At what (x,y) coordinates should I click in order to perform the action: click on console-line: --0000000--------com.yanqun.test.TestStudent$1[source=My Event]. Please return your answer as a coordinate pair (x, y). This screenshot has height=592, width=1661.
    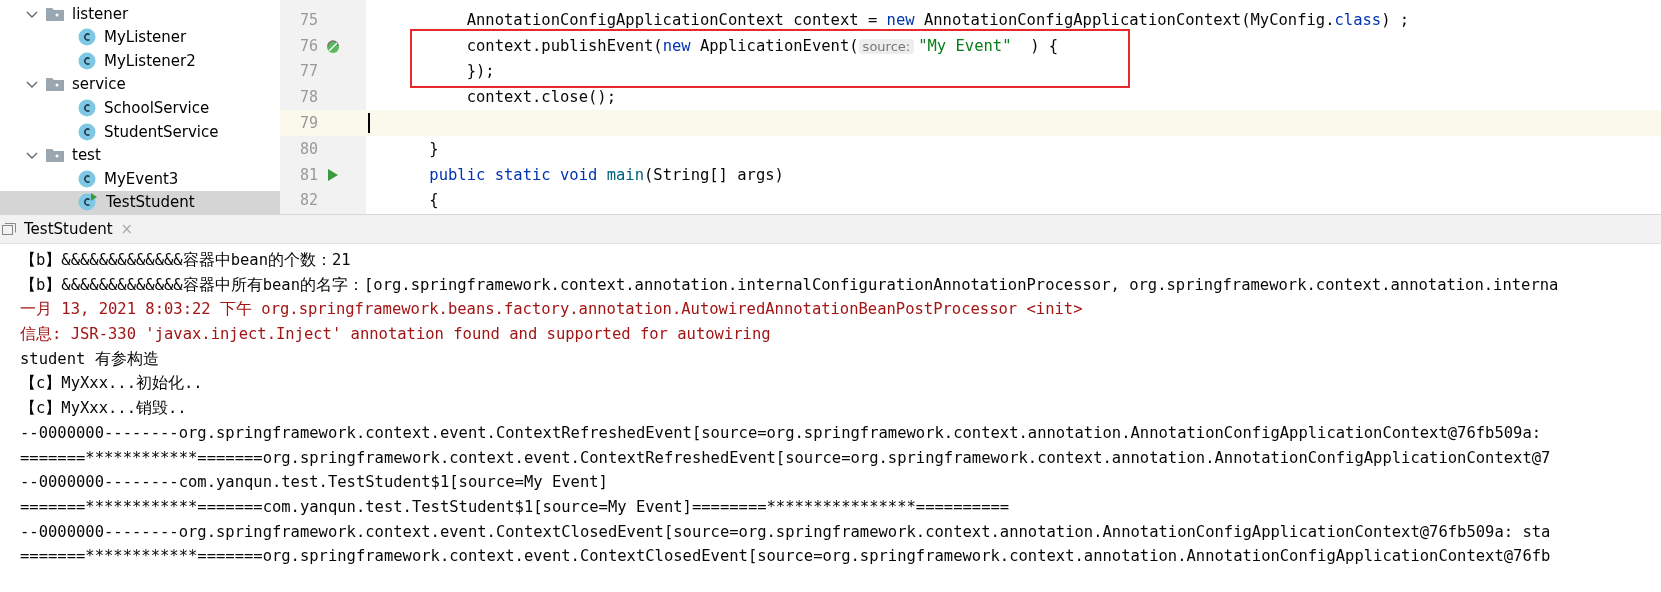
    Looking at the image, I should click on (314, 483).